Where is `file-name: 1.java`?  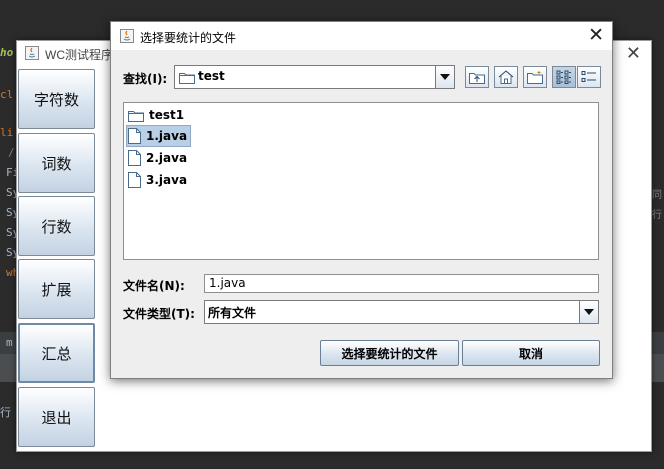 file-name: 1.java is located at coordinates (167, 136).